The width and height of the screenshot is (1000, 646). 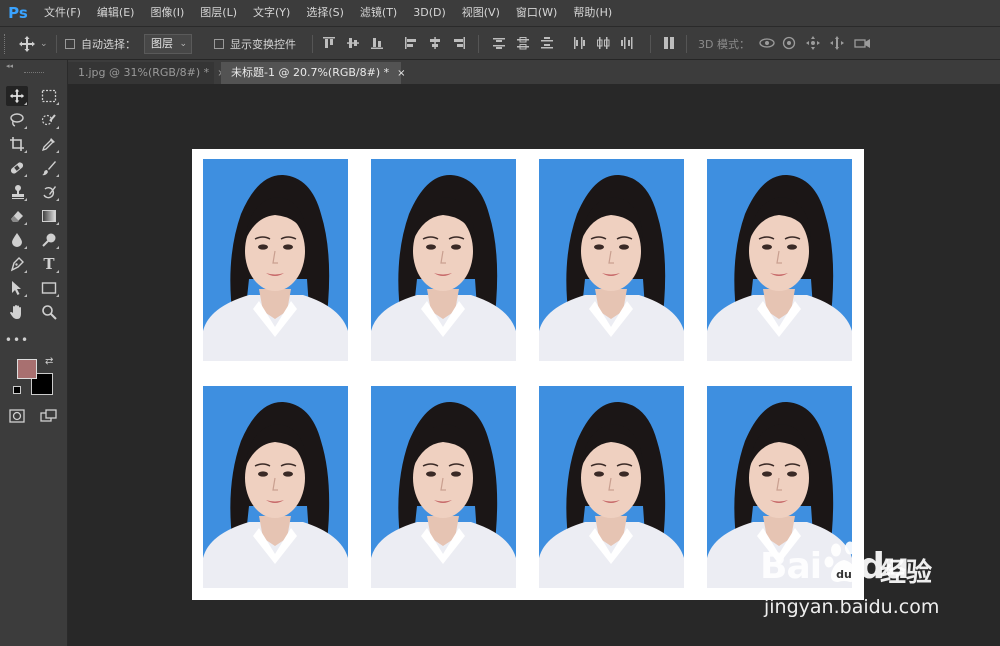 What do you see at coordinates (62, 13) in the screenshot?
I see `menu-file: 文件(F)` at bounding box center [62, 13].